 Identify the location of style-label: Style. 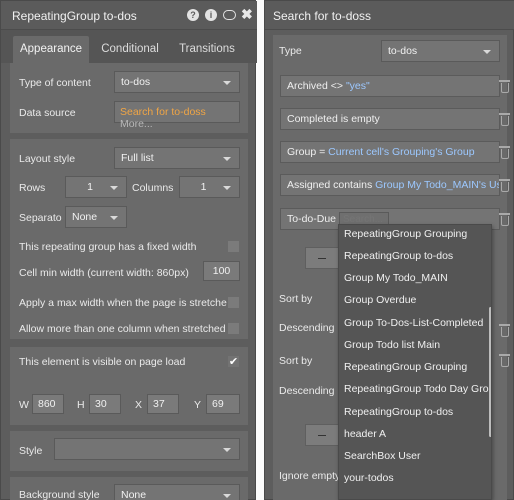
(31, 451).